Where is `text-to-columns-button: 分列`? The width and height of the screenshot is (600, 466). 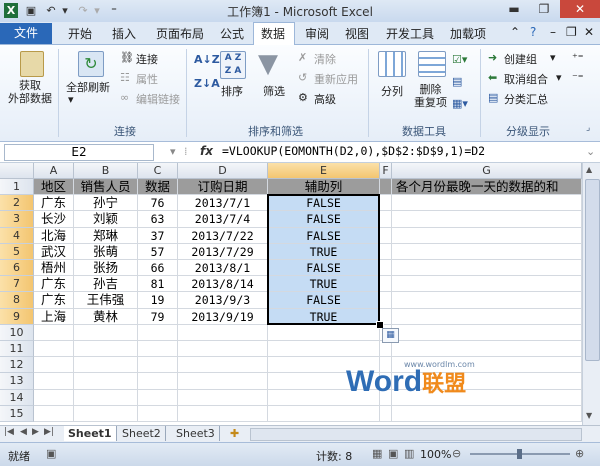 text-to-columns-button: 分列 is located at coordinates (392, 91).